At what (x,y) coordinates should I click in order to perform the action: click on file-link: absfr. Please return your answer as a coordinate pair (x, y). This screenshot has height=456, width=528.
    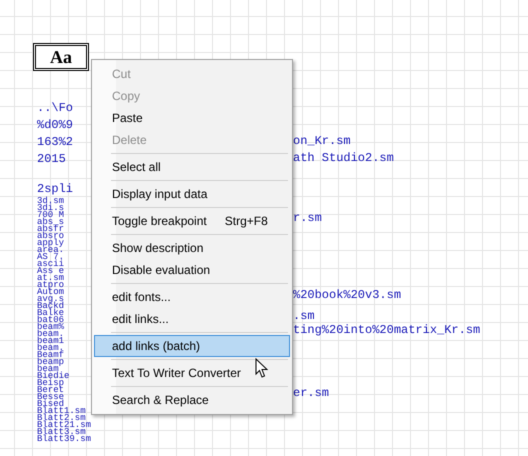
    Looking at the image, I should click on (50, 229).